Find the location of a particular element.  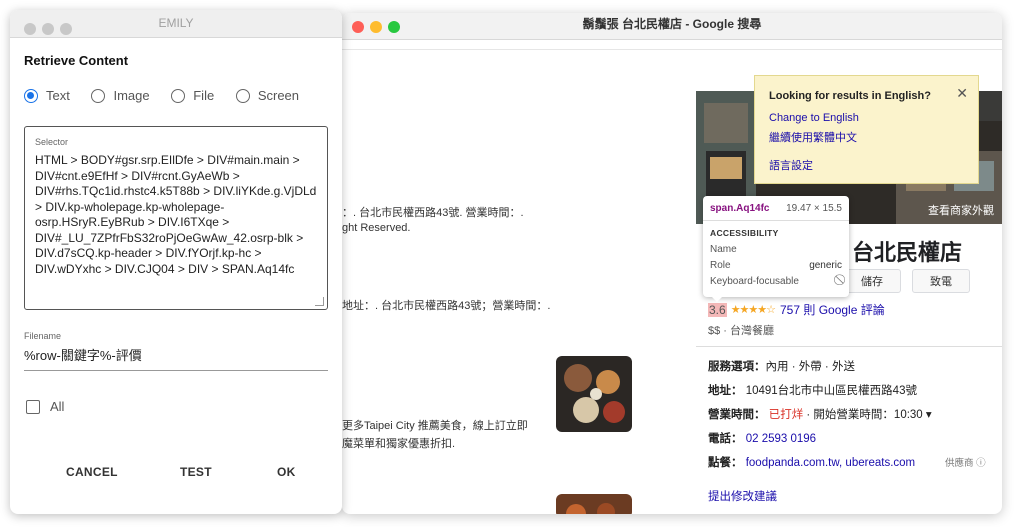

selector-label: Selector is located at coordinates (52, 142).